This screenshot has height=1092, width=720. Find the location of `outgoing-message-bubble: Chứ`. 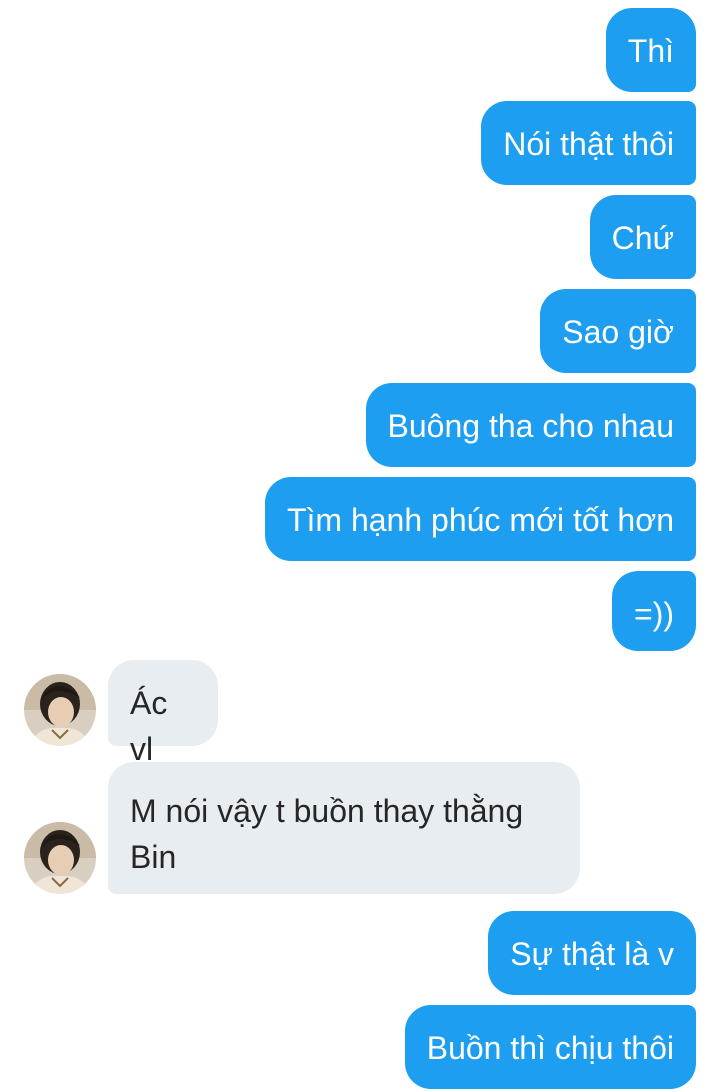

outgoing-message-bubble: Chứ is located at coordinates (642, 237).